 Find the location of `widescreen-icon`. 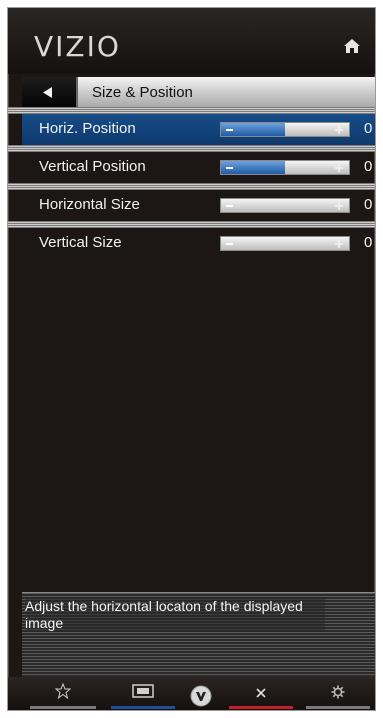

widescreen-icon is located at coordinates (143, 691).